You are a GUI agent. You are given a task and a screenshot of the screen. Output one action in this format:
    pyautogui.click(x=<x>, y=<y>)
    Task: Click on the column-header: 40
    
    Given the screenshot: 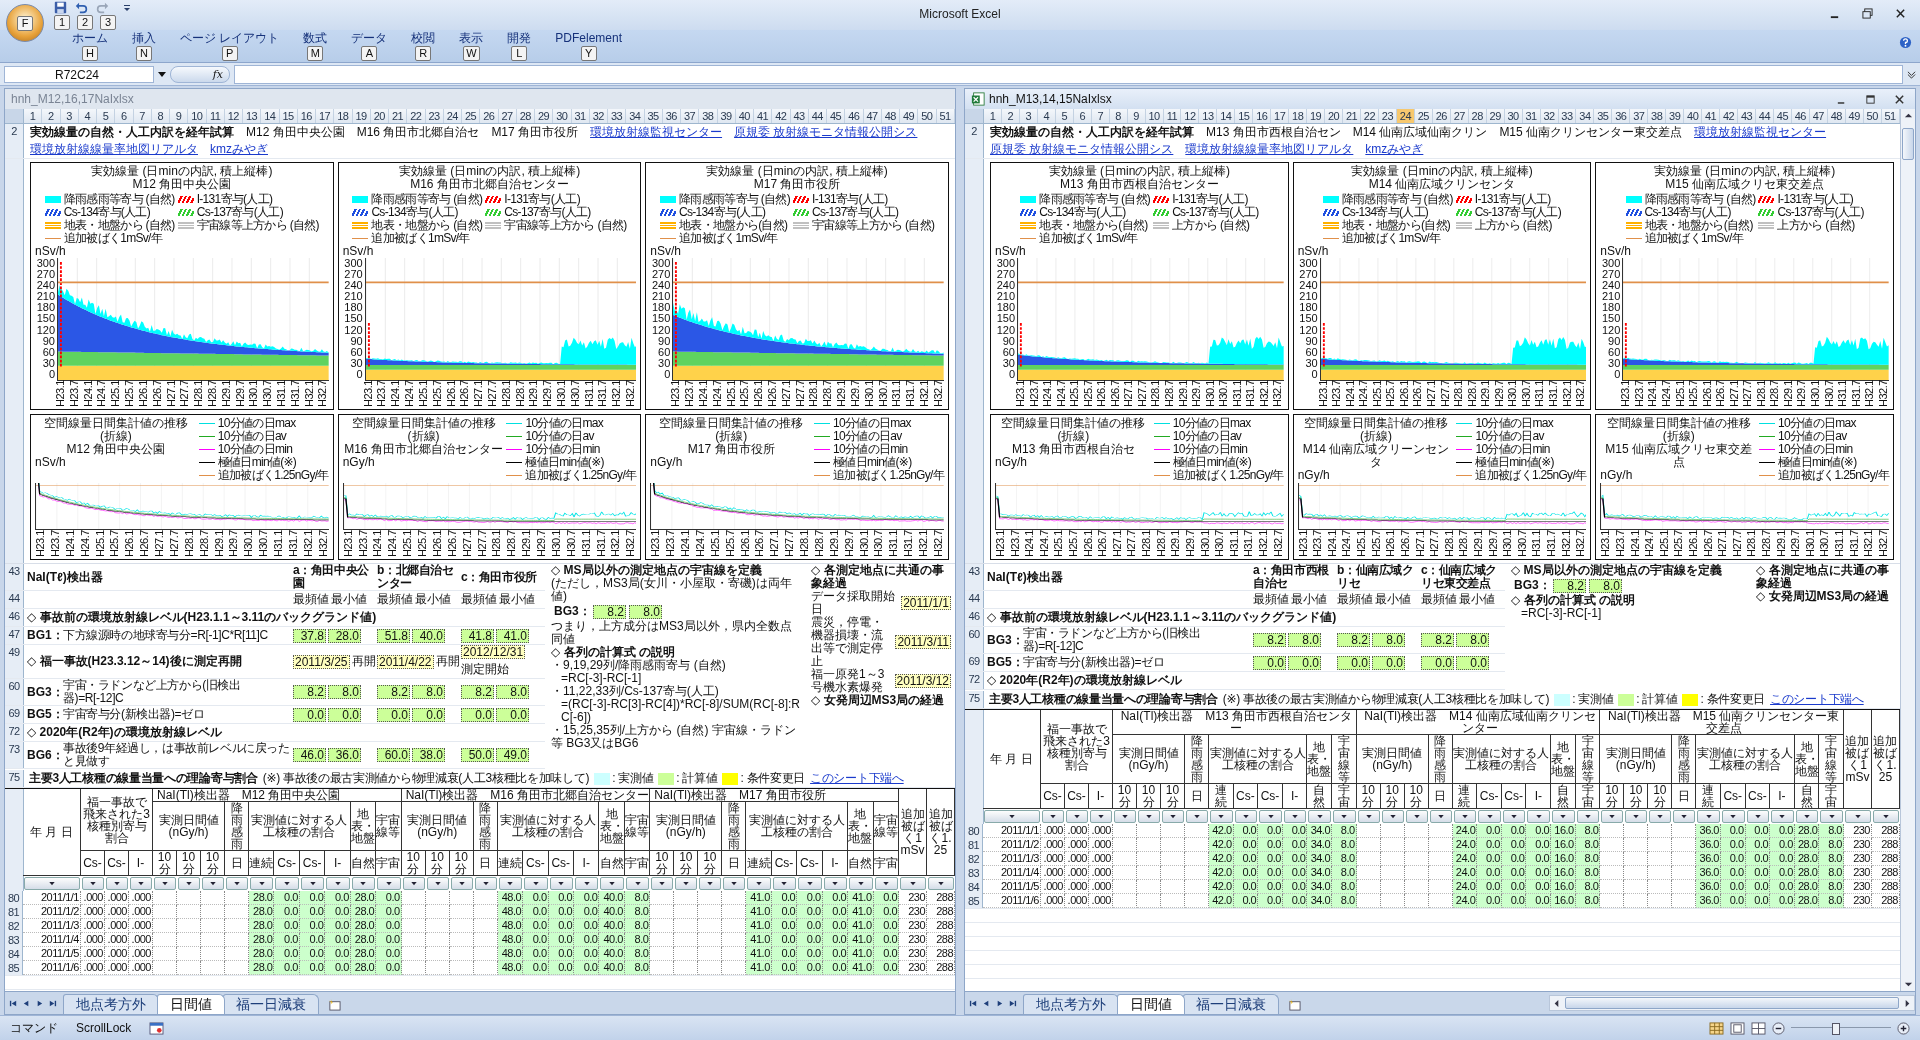 What is the action you would take?
    pyautogui.click(x=1693, y=116)
    